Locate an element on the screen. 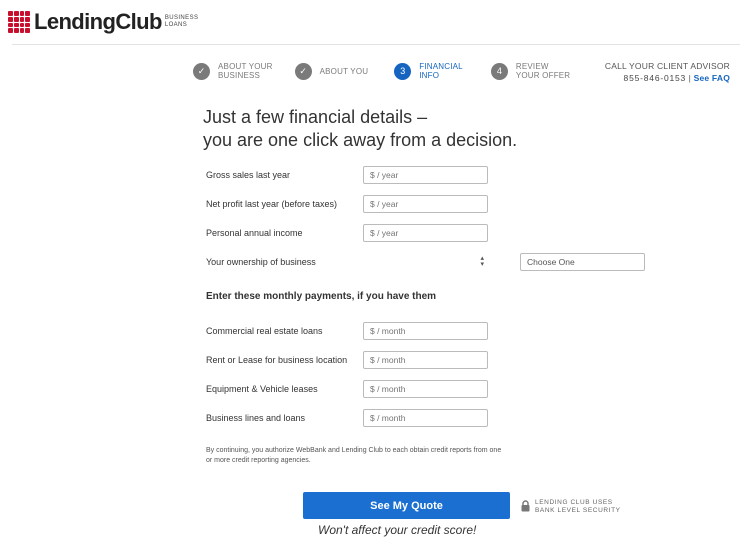 This screenshot has width=750, height=547. step-about-you: ✓ ABOUT YOU is located at coordinates (331, 71).